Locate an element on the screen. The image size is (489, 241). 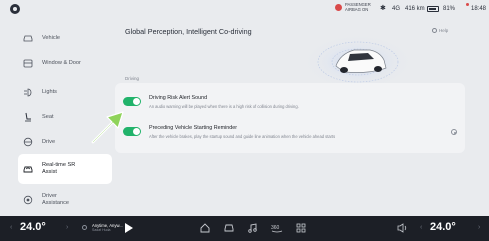
music-dock-icon is located at coordinates (253, 228).